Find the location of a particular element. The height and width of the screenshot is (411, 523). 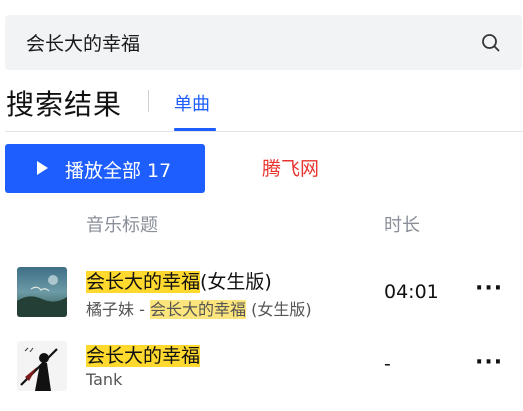

play-all-label: 播放全部 17 is located at coordinates (118, 171).